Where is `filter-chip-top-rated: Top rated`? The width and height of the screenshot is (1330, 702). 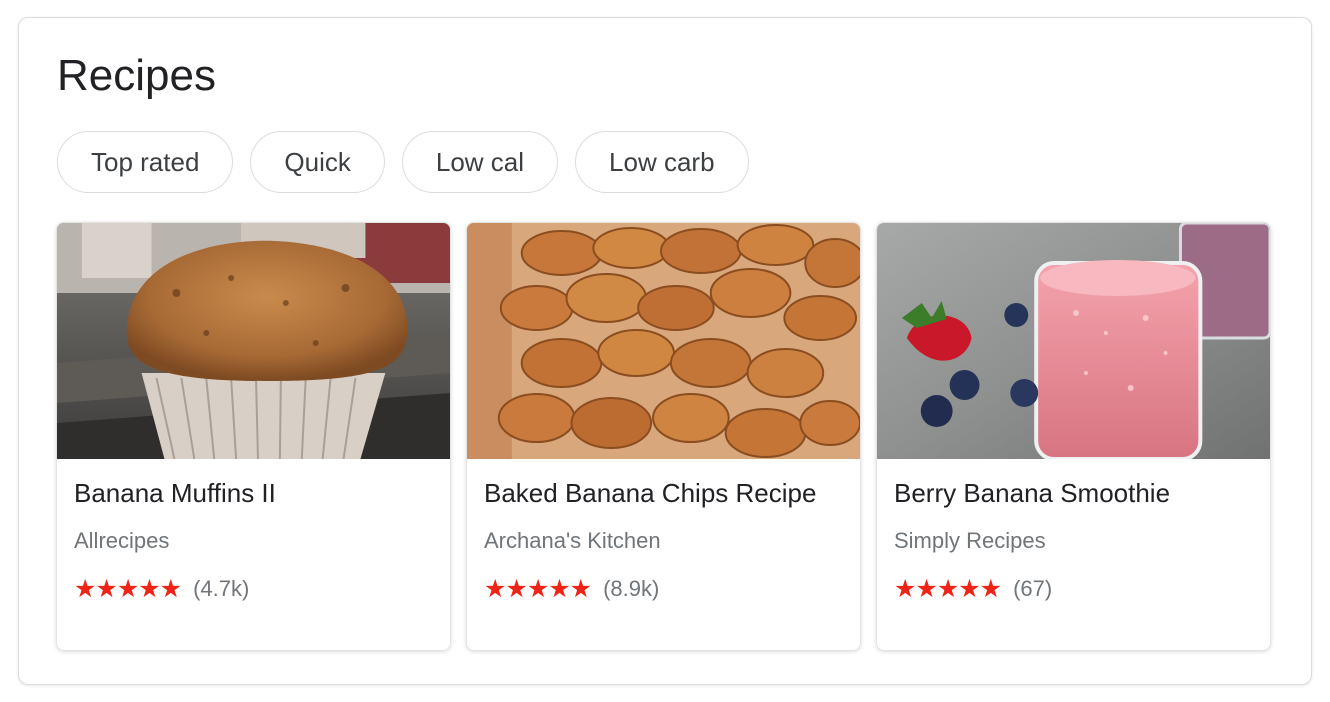 filter-chip-top-rated: Top rated is located at coordinates (145, 162).